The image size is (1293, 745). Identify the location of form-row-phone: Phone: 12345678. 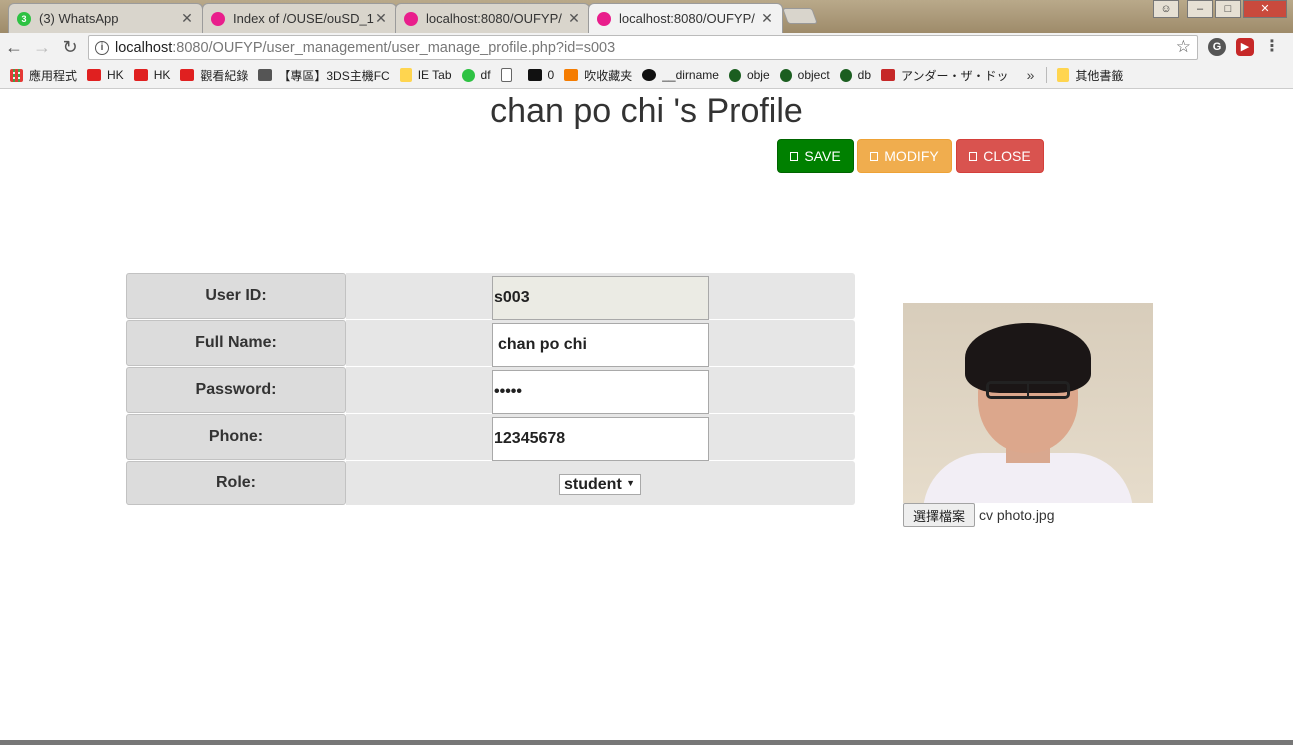
(490, 437).